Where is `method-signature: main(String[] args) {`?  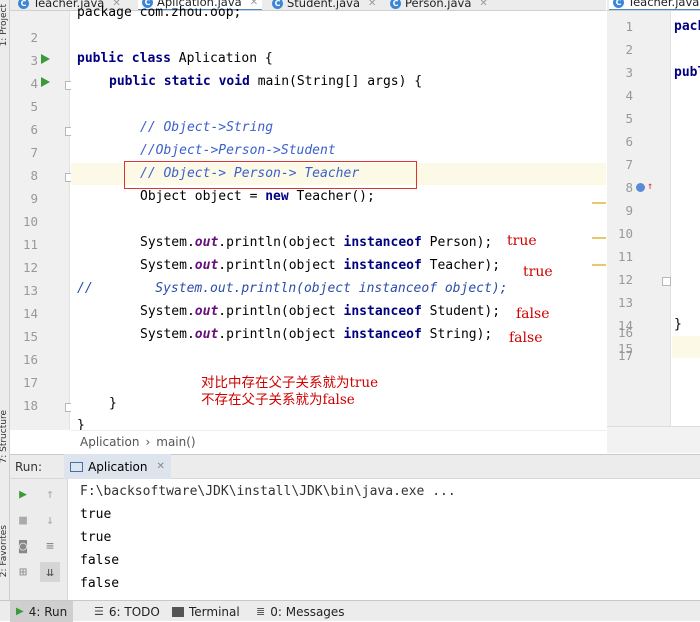
method-signature: main(String[] args) { is located at coordinates (336, 81).